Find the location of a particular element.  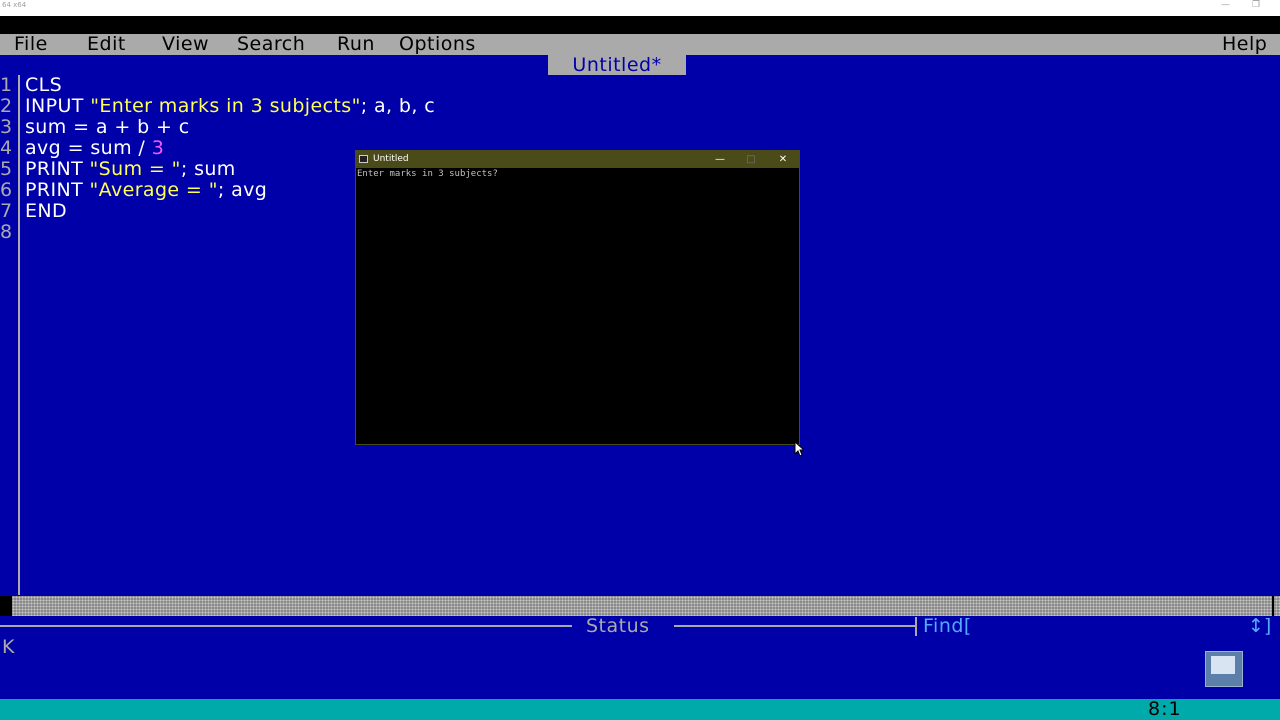

host-title: 64 x64 is located at coordinates (14, 5).